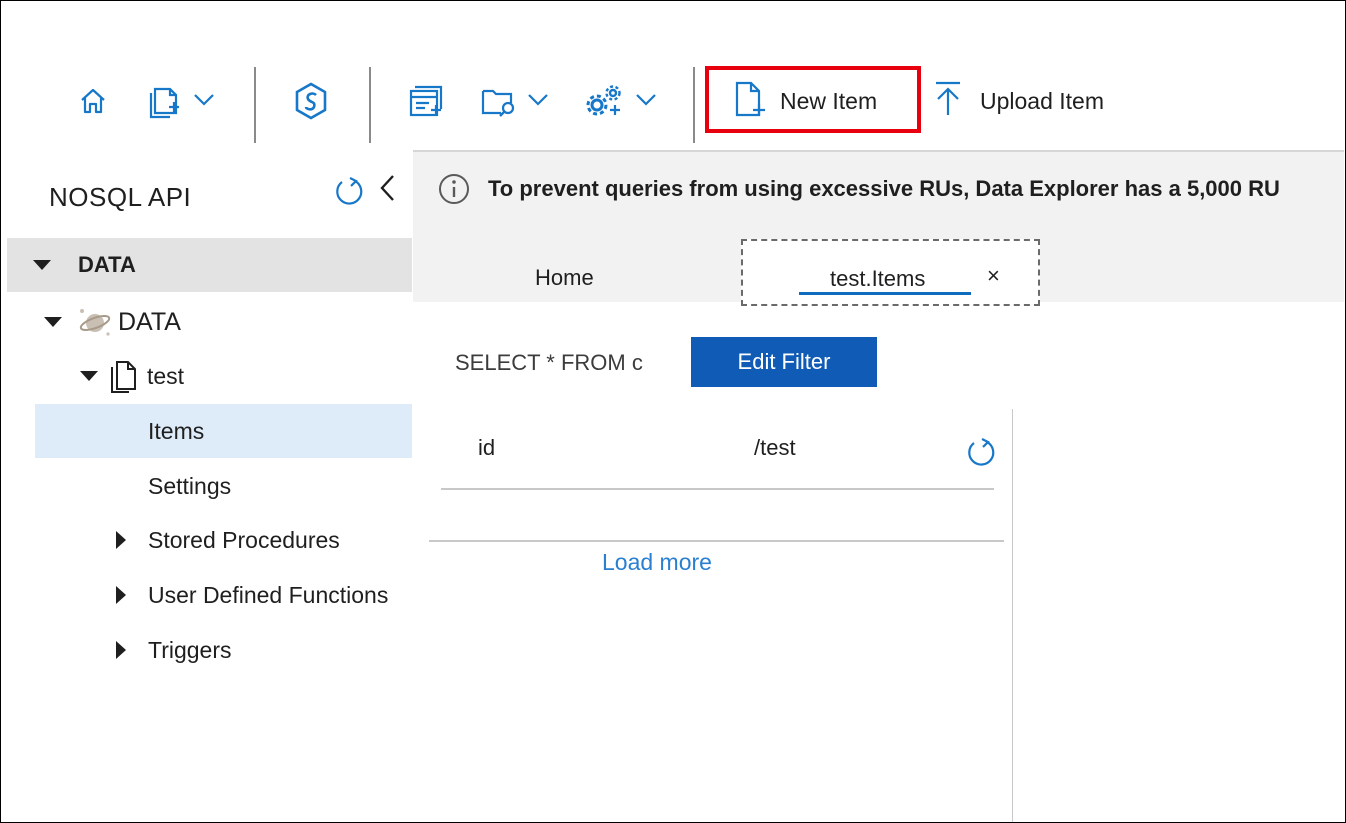 The width and height of the screenshot is (1346, 823). Describe the element at coordinates (120, 197) in the screenshot. I see `sidebar-title: NOSQL API` at that location.